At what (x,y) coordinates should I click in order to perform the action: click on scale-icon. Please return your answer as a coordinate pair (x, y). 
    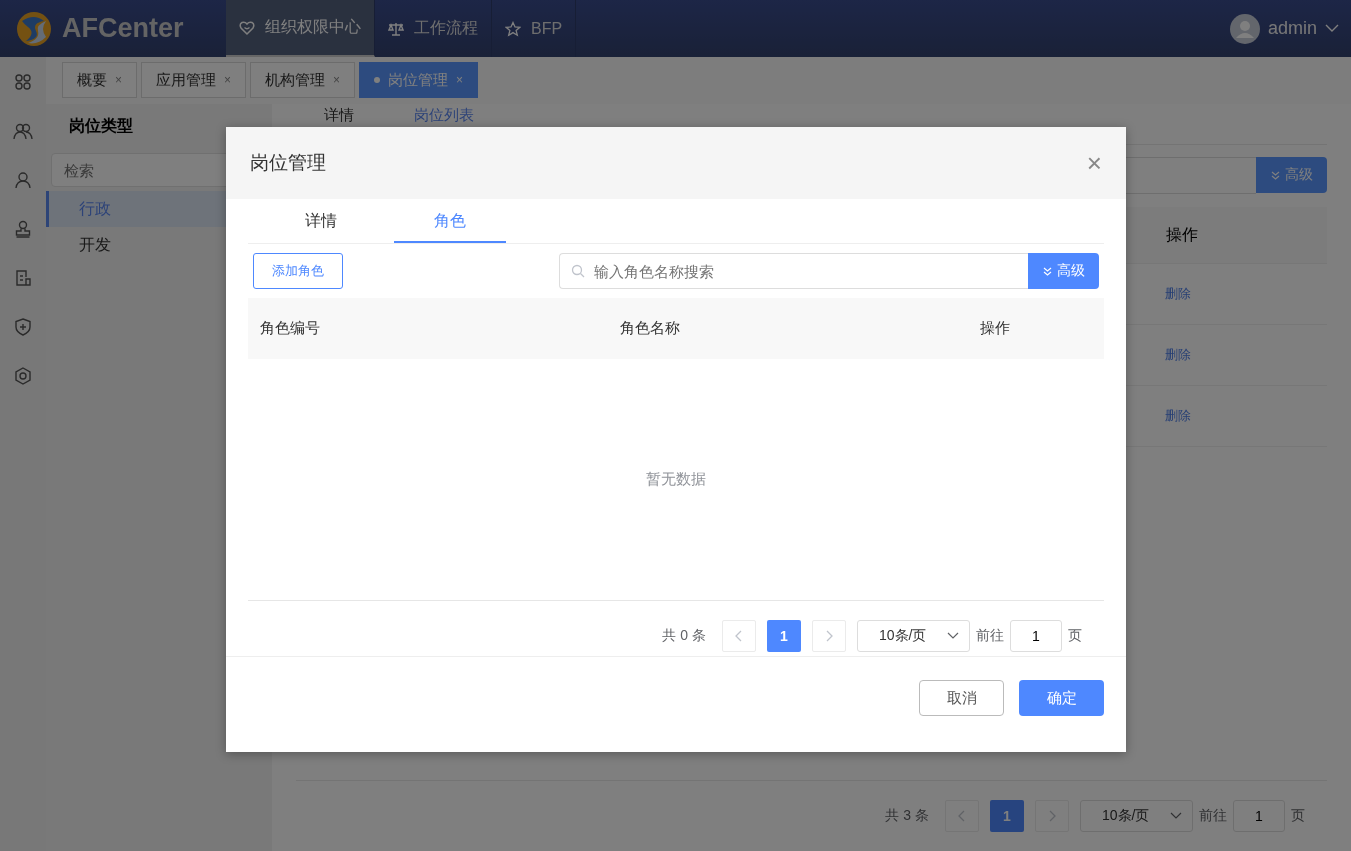
    Looking at the image, I should click on (396, 28).